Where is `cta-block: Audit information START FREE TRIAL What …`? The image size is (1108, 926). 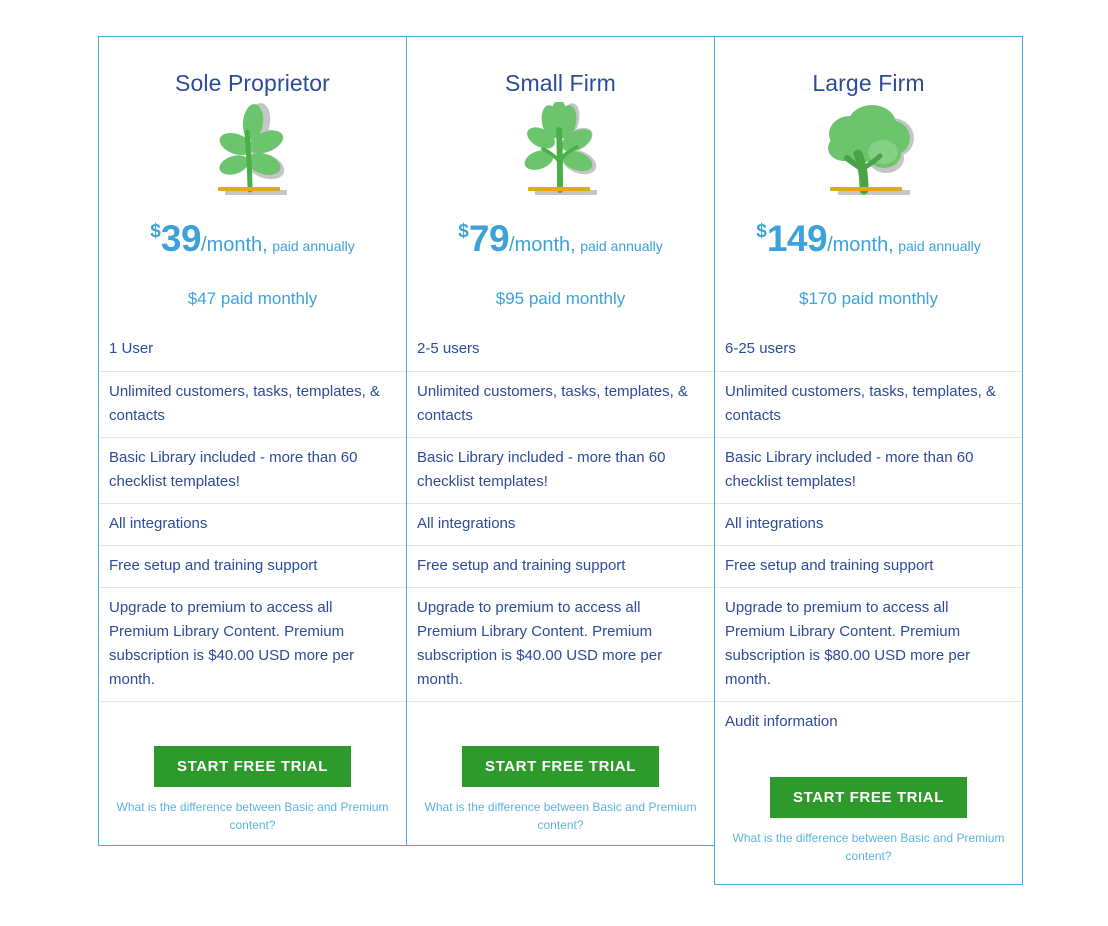
cta-block: Audit information START FREE TRIAL What … is located at coordinates (868, 792).